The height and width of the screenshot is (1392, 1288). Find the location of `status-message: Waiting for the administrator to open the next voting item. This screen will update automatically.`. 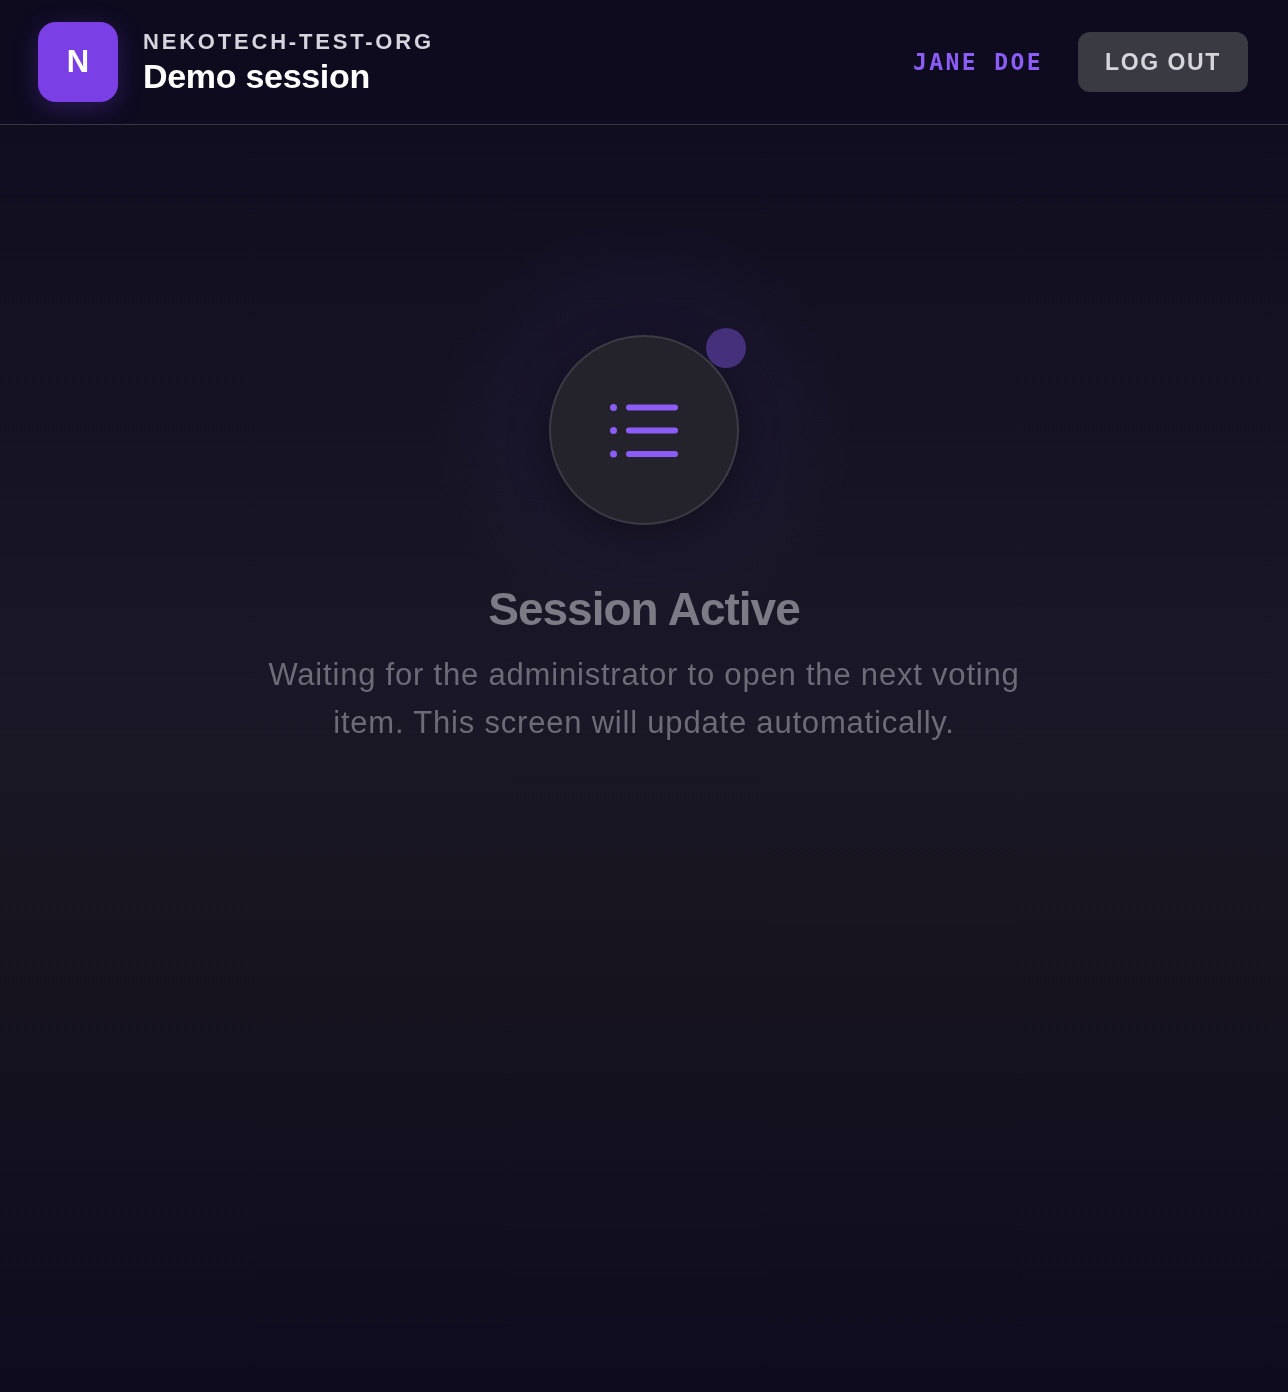

status-message: Waiting for the administrator to open the next voting item. This screen will update automatically. is located at coordinates (644, 699).